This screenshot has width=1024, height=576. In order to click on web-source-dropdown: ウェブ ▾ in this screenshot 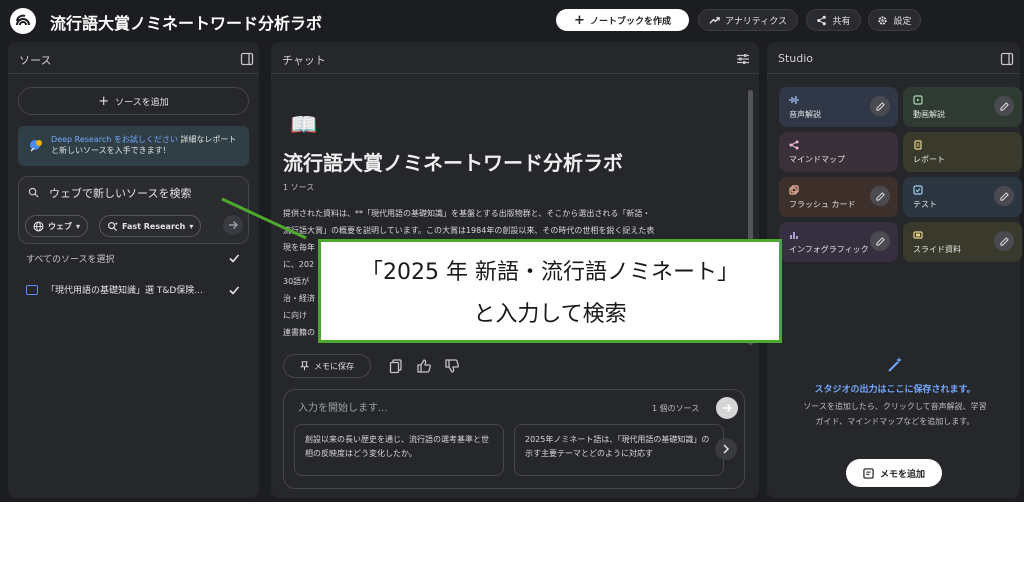, I will do `click(57, 226)`.